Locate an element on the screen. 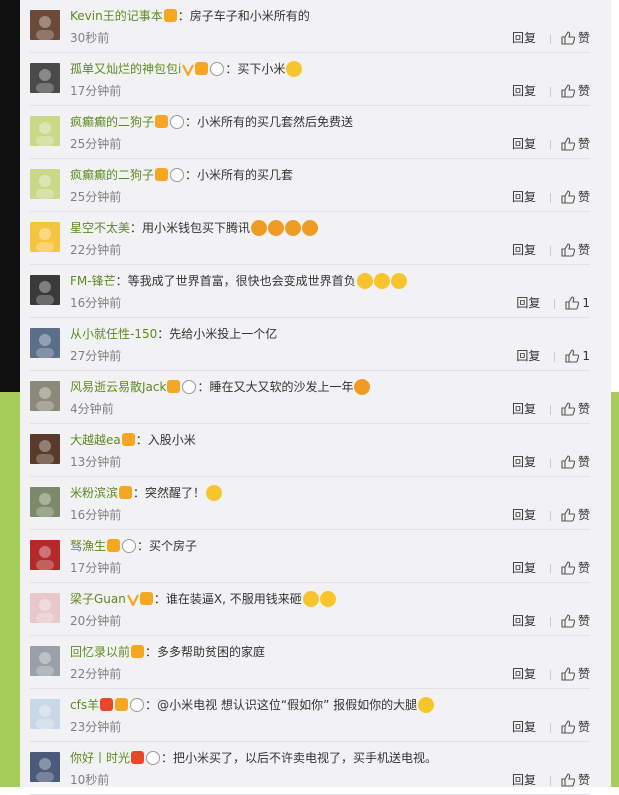  verified-v-icon is located at coordinates (132, 600).